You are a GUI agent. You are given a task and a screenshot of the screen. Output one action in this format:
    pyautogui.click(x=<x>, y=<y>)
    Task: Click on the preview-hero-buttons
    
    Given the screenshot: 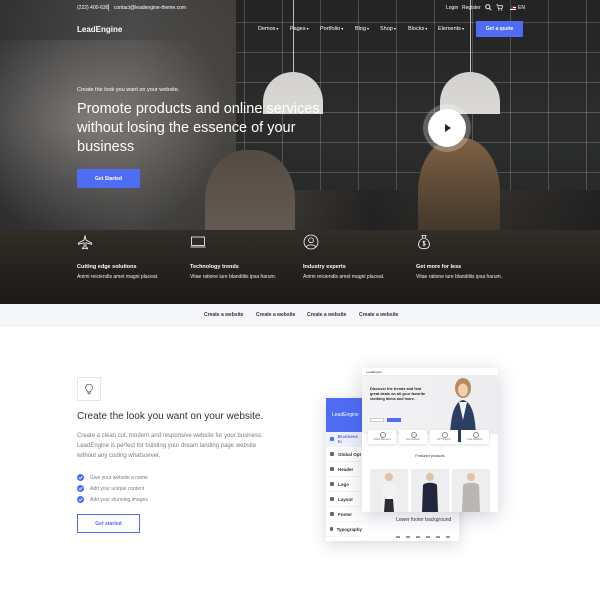 What is the action you would take?
    pyautogui.click(x=385, y=420)
    